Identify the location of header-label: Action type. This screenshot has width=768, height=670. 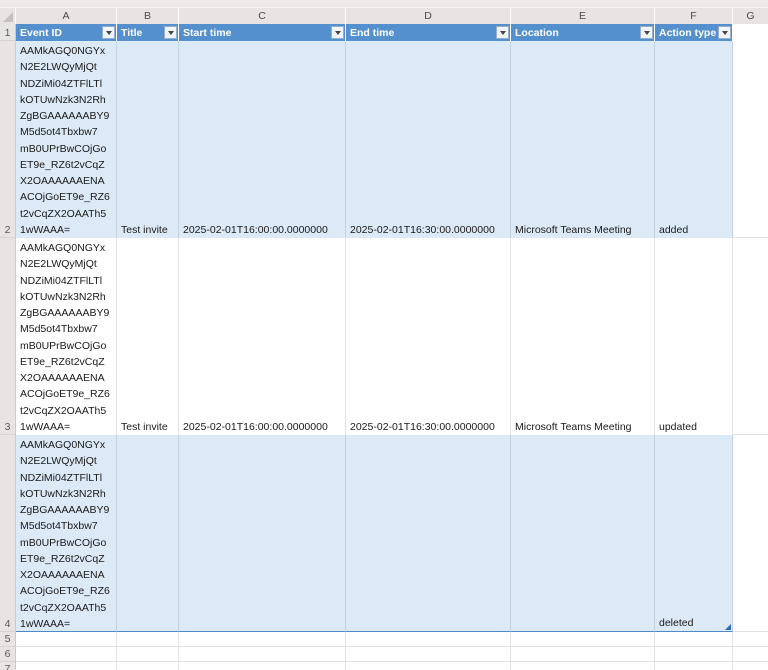
(688, 32).